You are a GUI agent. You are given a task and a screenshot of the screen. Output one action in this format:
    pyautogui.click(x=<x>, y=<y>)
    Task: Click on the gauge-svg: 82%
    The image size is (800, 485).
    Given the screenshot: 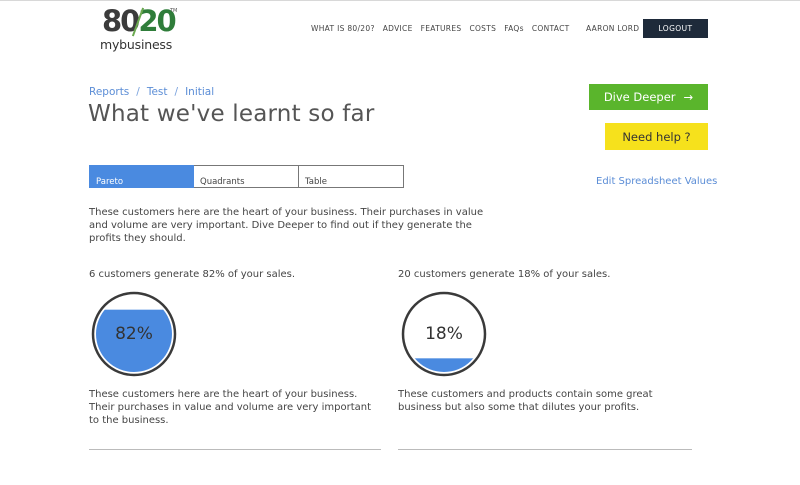 What is the action you would take?
    pyautogui.click(x=134, y=334)
    